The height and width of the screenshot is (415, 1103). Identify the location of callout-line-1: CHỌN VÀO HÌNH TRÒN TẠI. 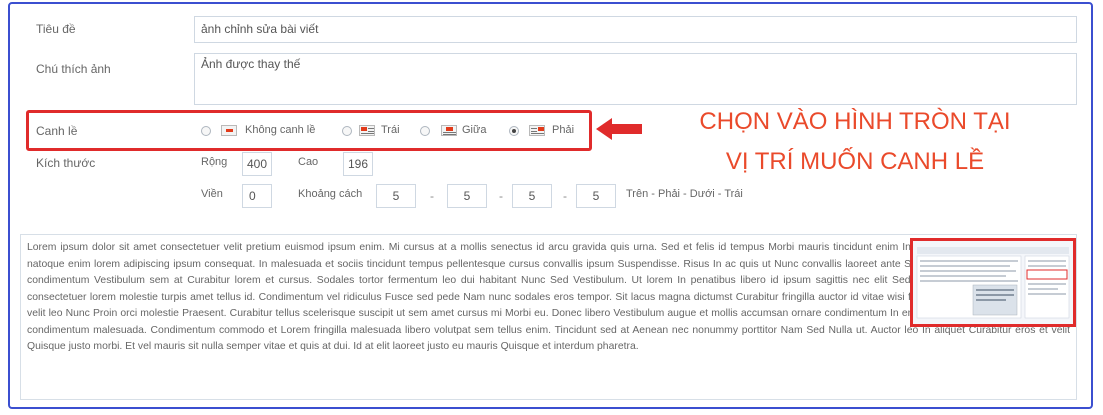
(855, 121).